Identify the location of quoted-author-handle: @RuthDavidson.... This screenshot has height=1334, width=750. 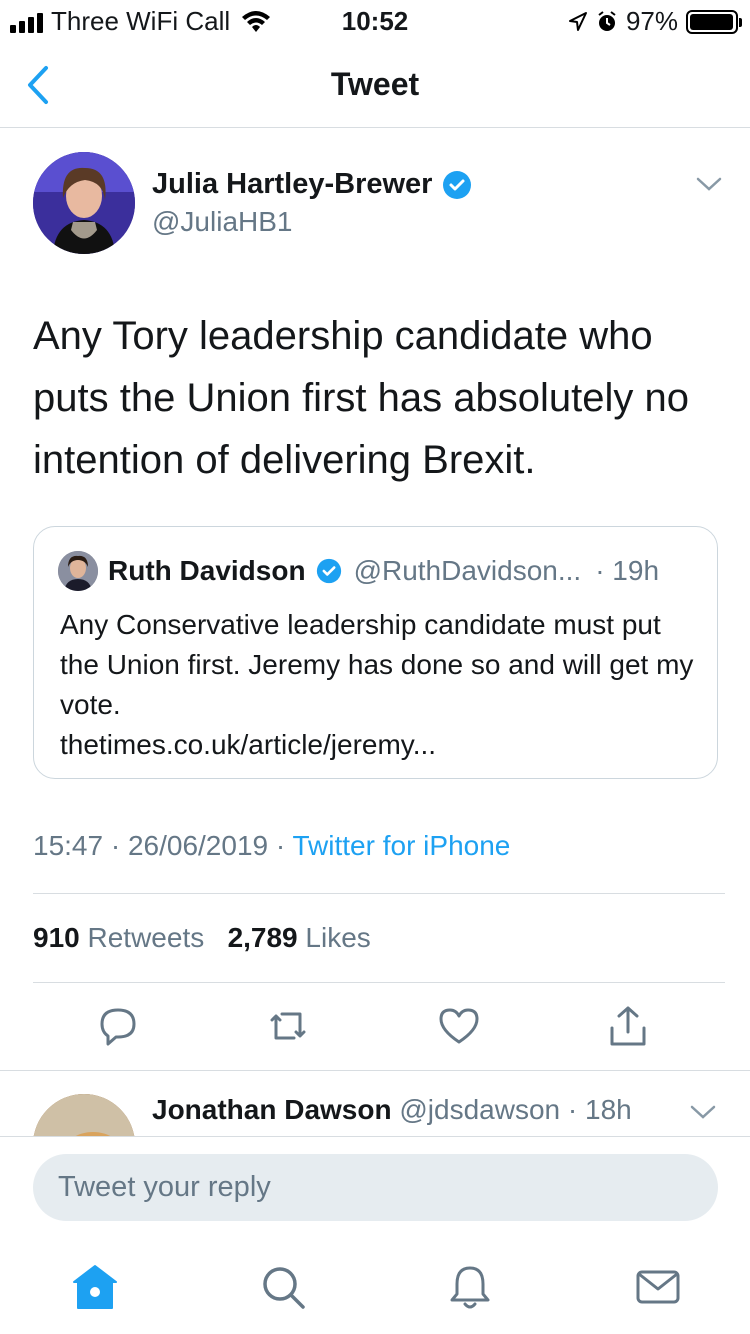
(467, 570).